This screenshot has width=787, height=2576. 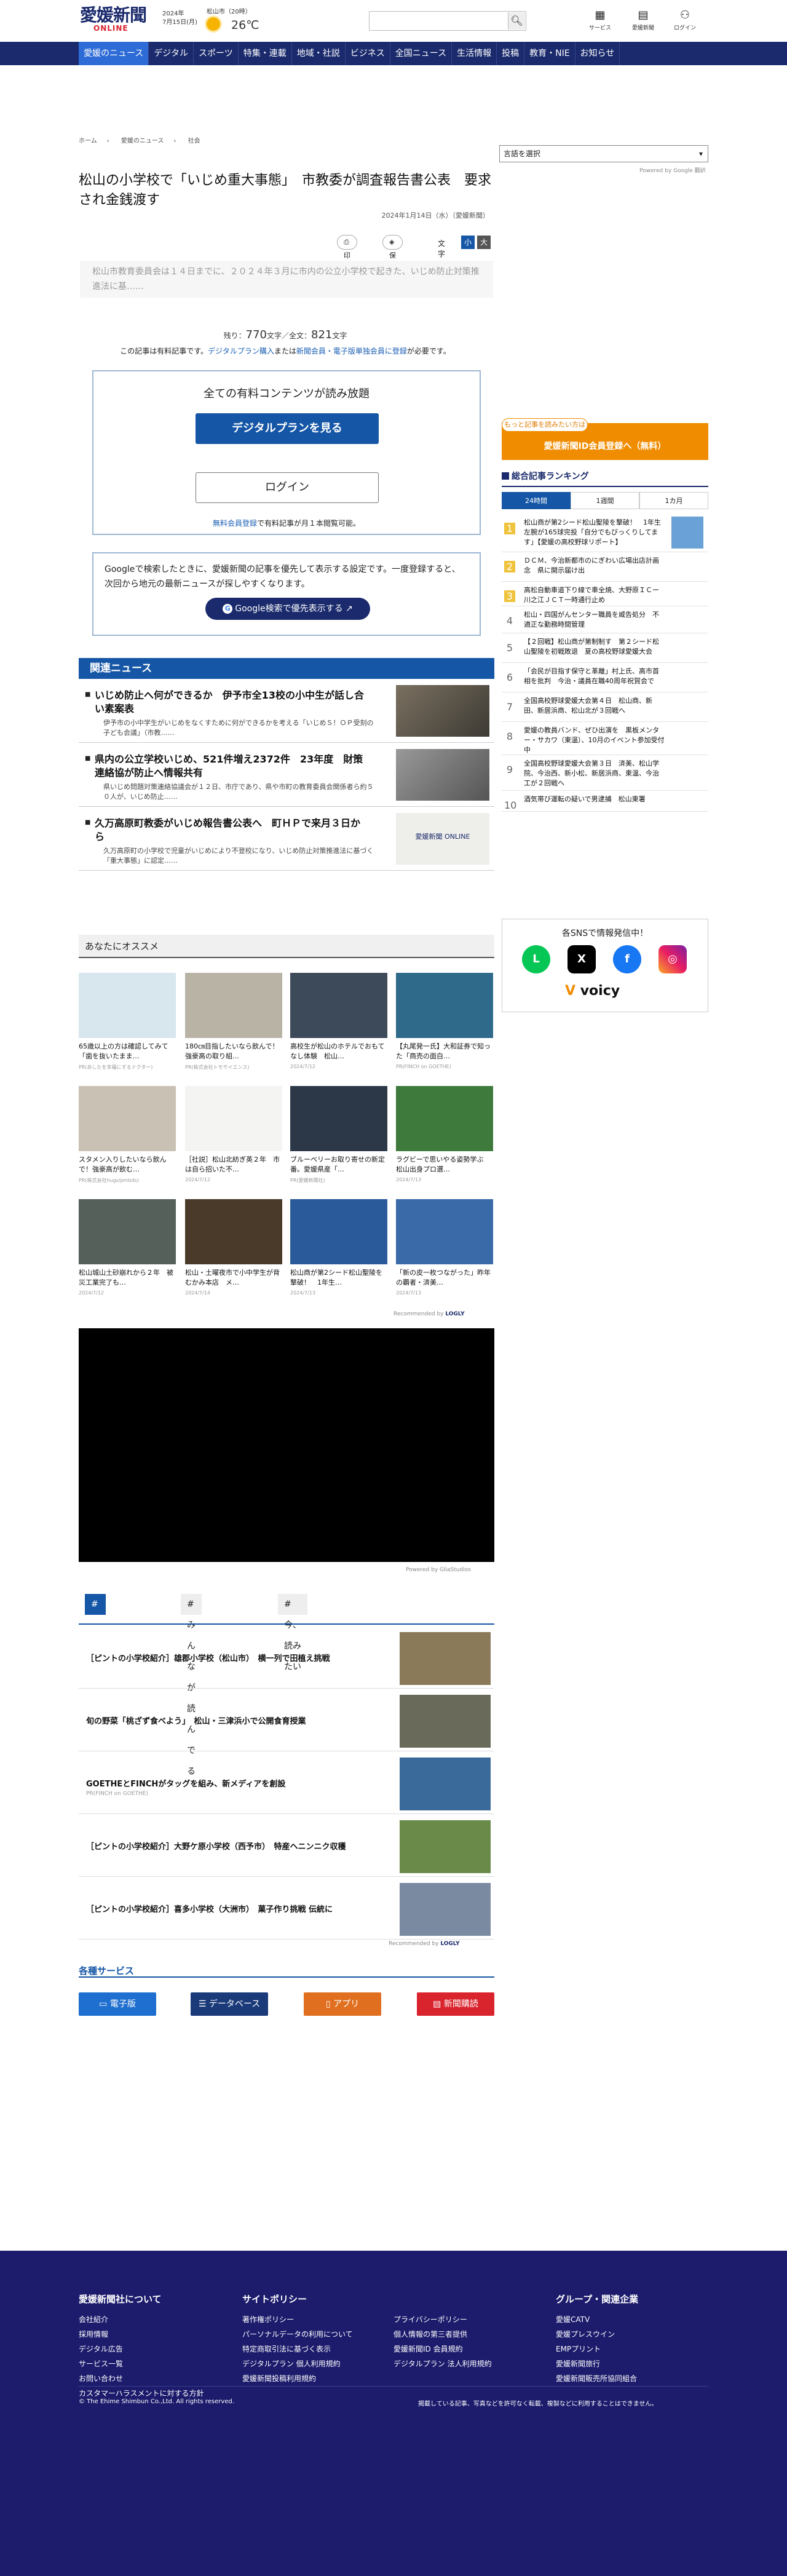 I want to click on ranking-item: 7 全国高校野球愛媛大会第４日 松山商、新田、新居浜商、松山北が３回戦へ, so click(x=605, y=707).